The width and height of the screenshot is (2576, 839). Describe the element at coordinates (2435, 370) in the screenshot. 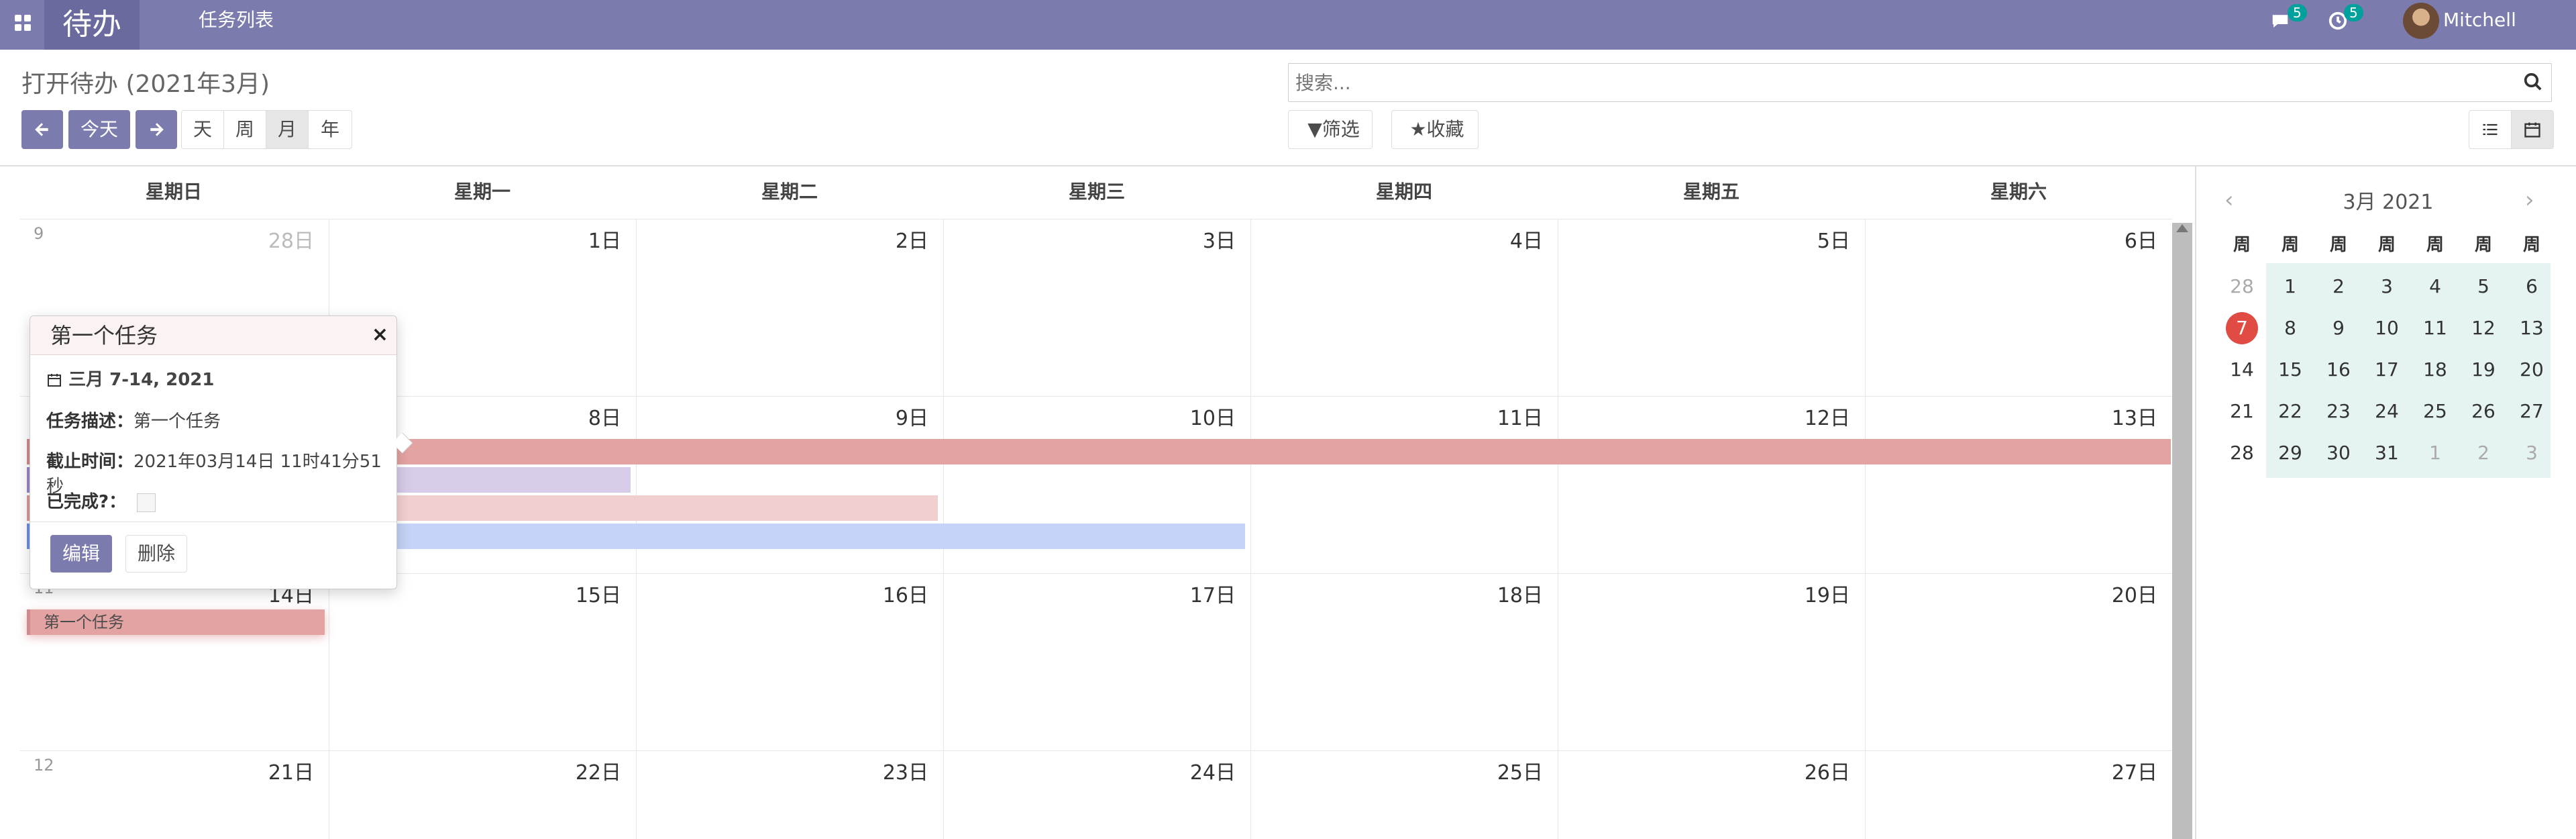

I see `mini-day: 18` at that location.